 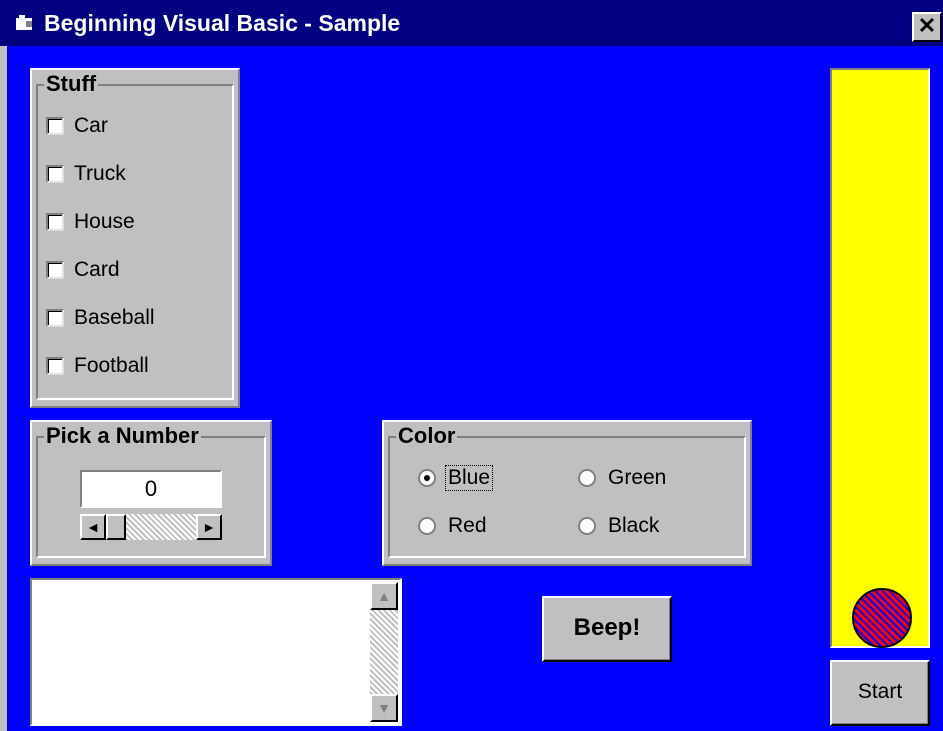 I want to click on close-icon: ✕, so click(x=927, y=25).